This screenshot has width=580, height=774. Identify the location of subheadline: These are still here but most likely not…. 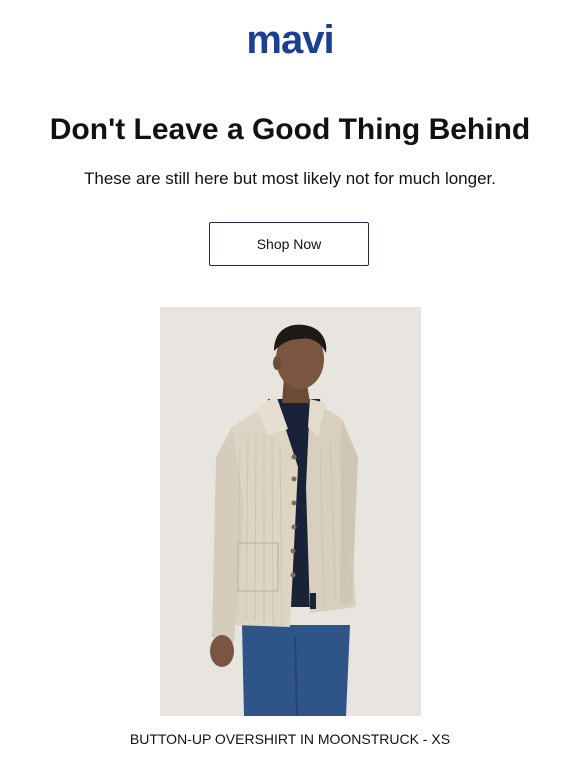
(290, 178).